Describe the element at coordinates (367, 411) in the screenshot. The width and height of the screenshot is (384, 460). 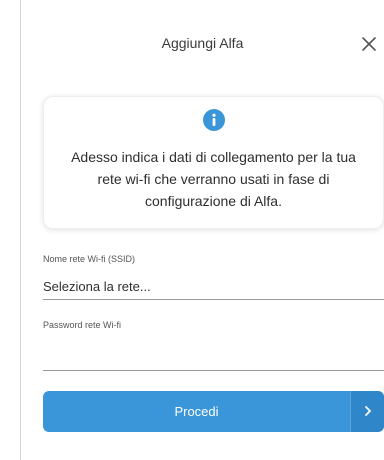
I see `chevron-right-icon` at that location.